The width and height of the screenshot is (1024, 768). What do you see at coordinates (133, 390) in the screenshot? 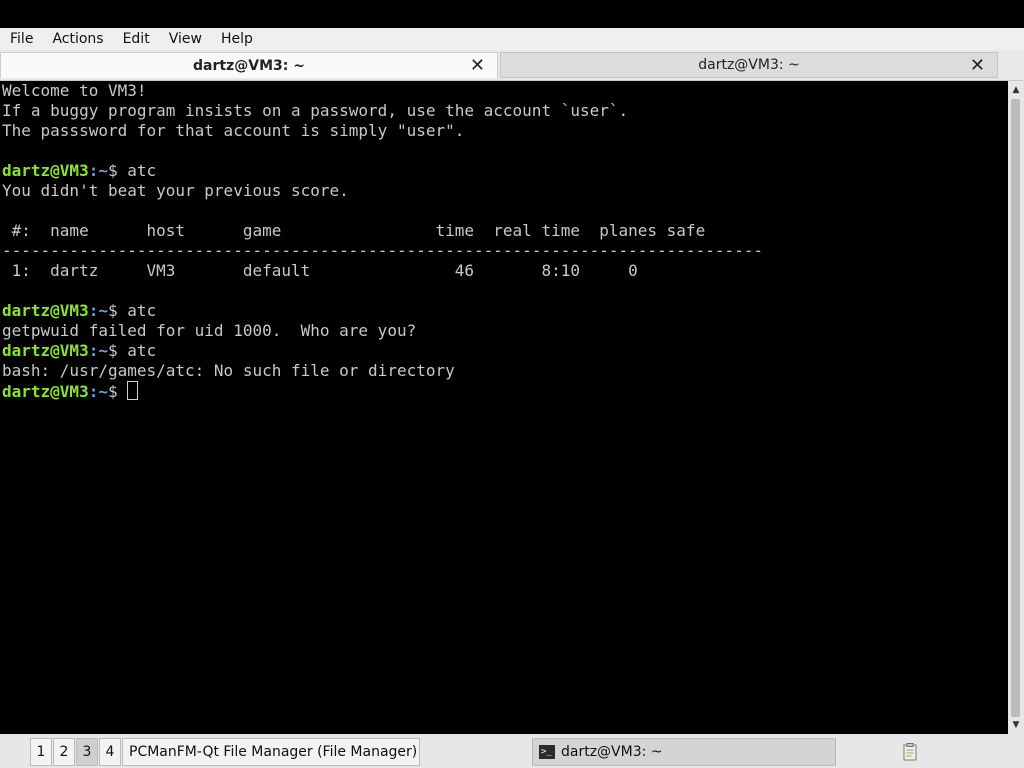
I see `text-cursor` at bounding box center [133, 390].